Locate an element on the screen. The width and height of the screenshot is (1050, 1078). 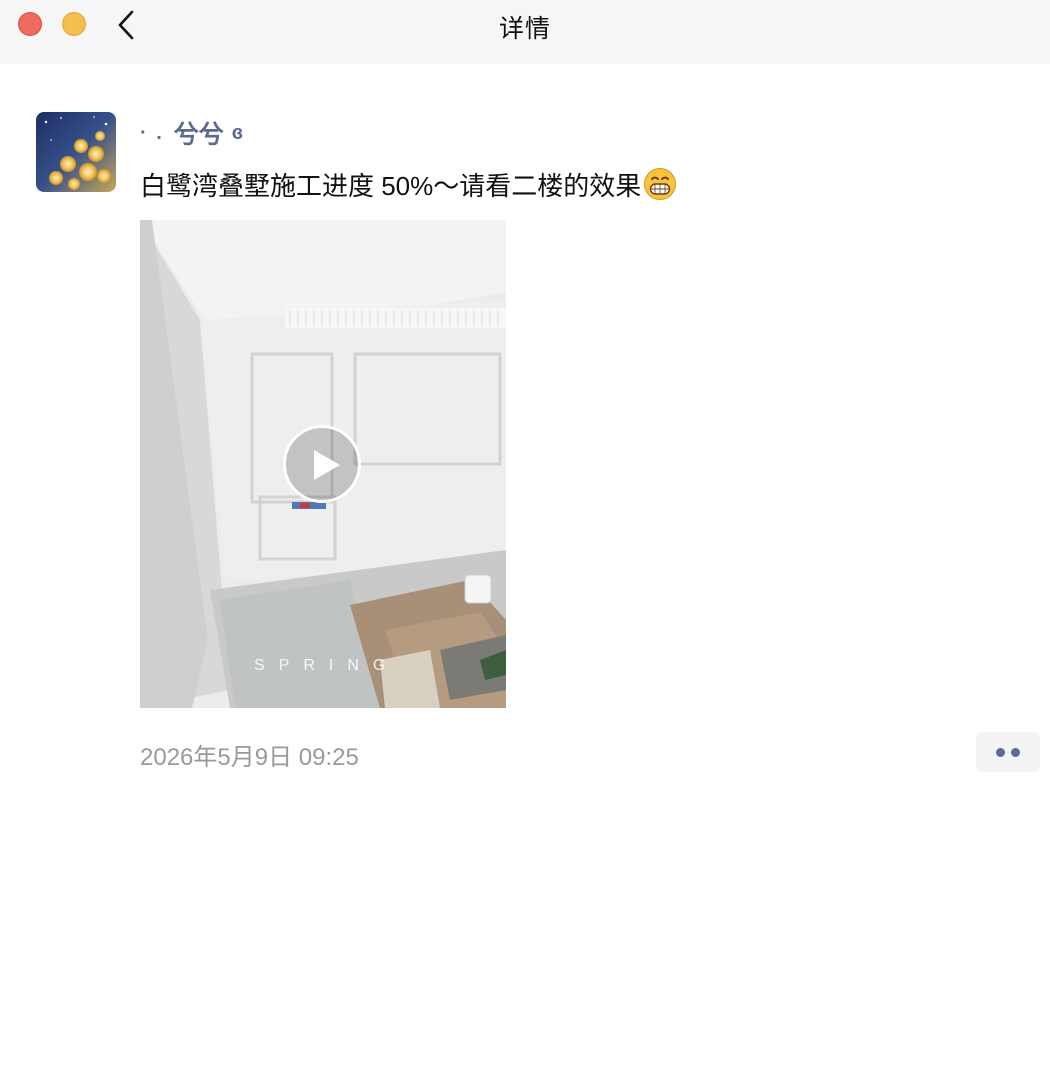
grinning-face-emoji-icon is located at coordinates (660, 184).